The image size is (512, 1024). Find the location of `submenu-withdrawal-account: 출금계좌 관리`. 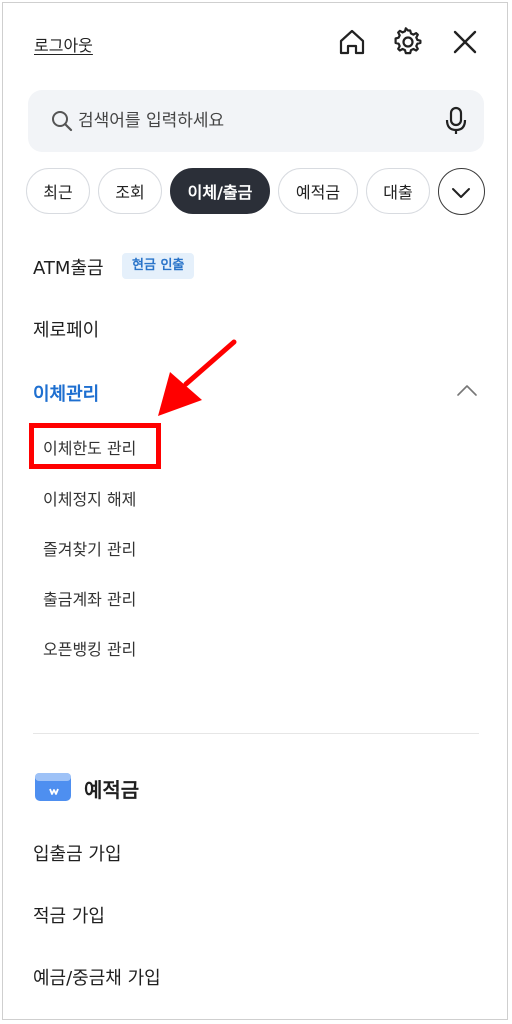

submenu-withdrawal-account: 출금계좌 관리 is located at coordinates (89, 598).